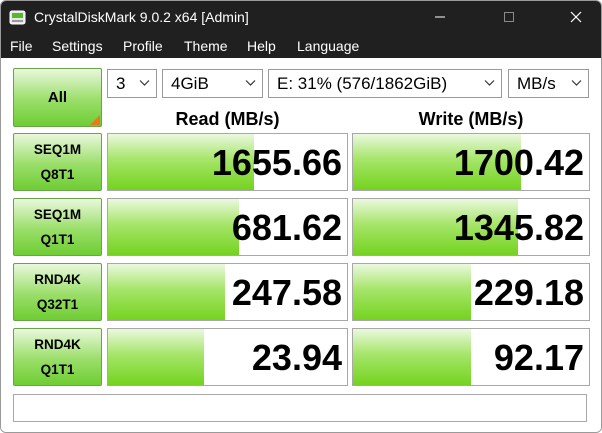 Image resolution: width=602 pixels, height=433 pixels. I want to click on read-result-cell: 23.94, so click(227, 357).